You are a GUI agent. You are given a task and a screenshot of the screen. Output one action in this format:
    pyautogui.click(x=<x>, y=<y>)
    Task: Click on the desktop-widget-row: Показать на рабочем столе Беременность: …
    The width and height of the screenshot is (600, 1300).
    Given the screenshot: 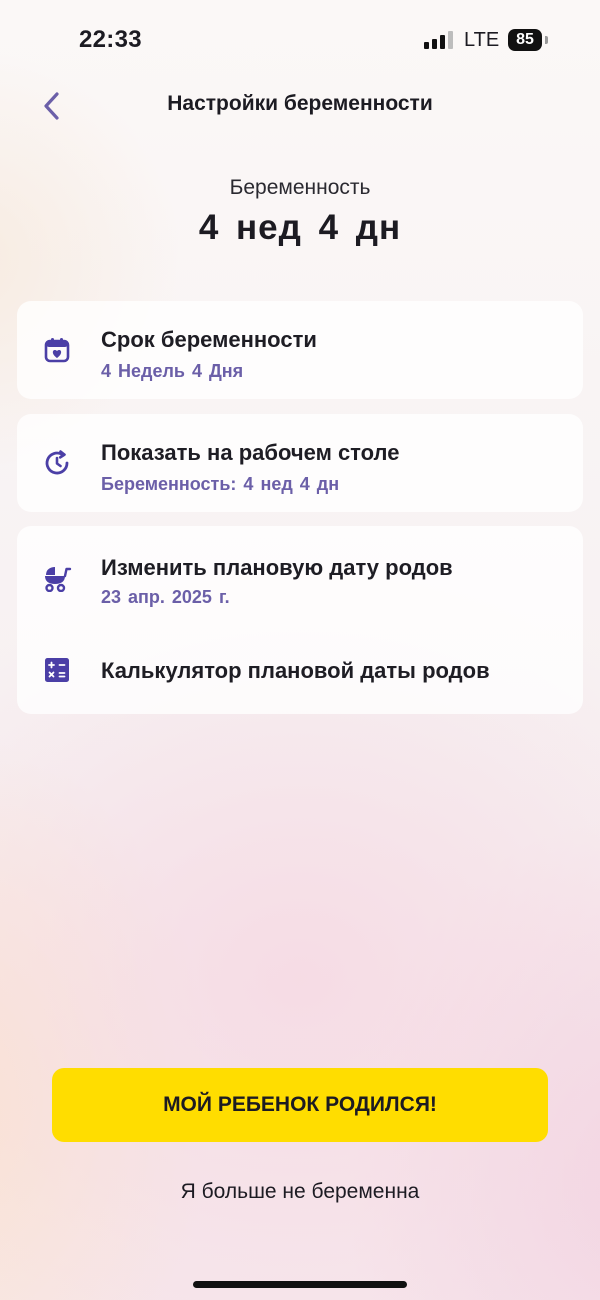 What is the action you would take?
    pyautogui.click(x=300, y=463)
    